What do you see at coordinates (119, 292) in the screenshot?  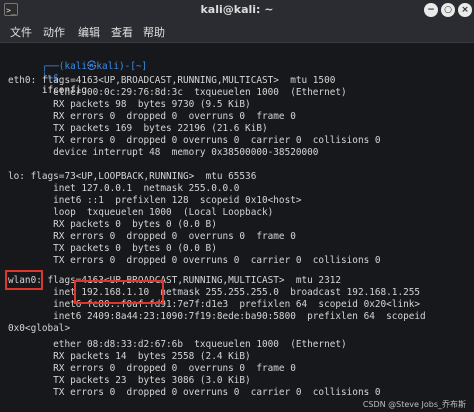 I see `ip-address-highlight-box` at bounding box center [119, 292].